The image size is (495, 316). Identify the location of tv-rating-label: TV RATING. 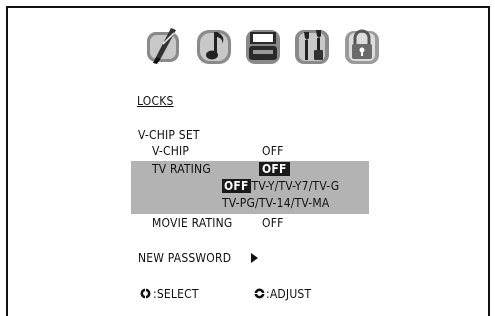
(181, 169).